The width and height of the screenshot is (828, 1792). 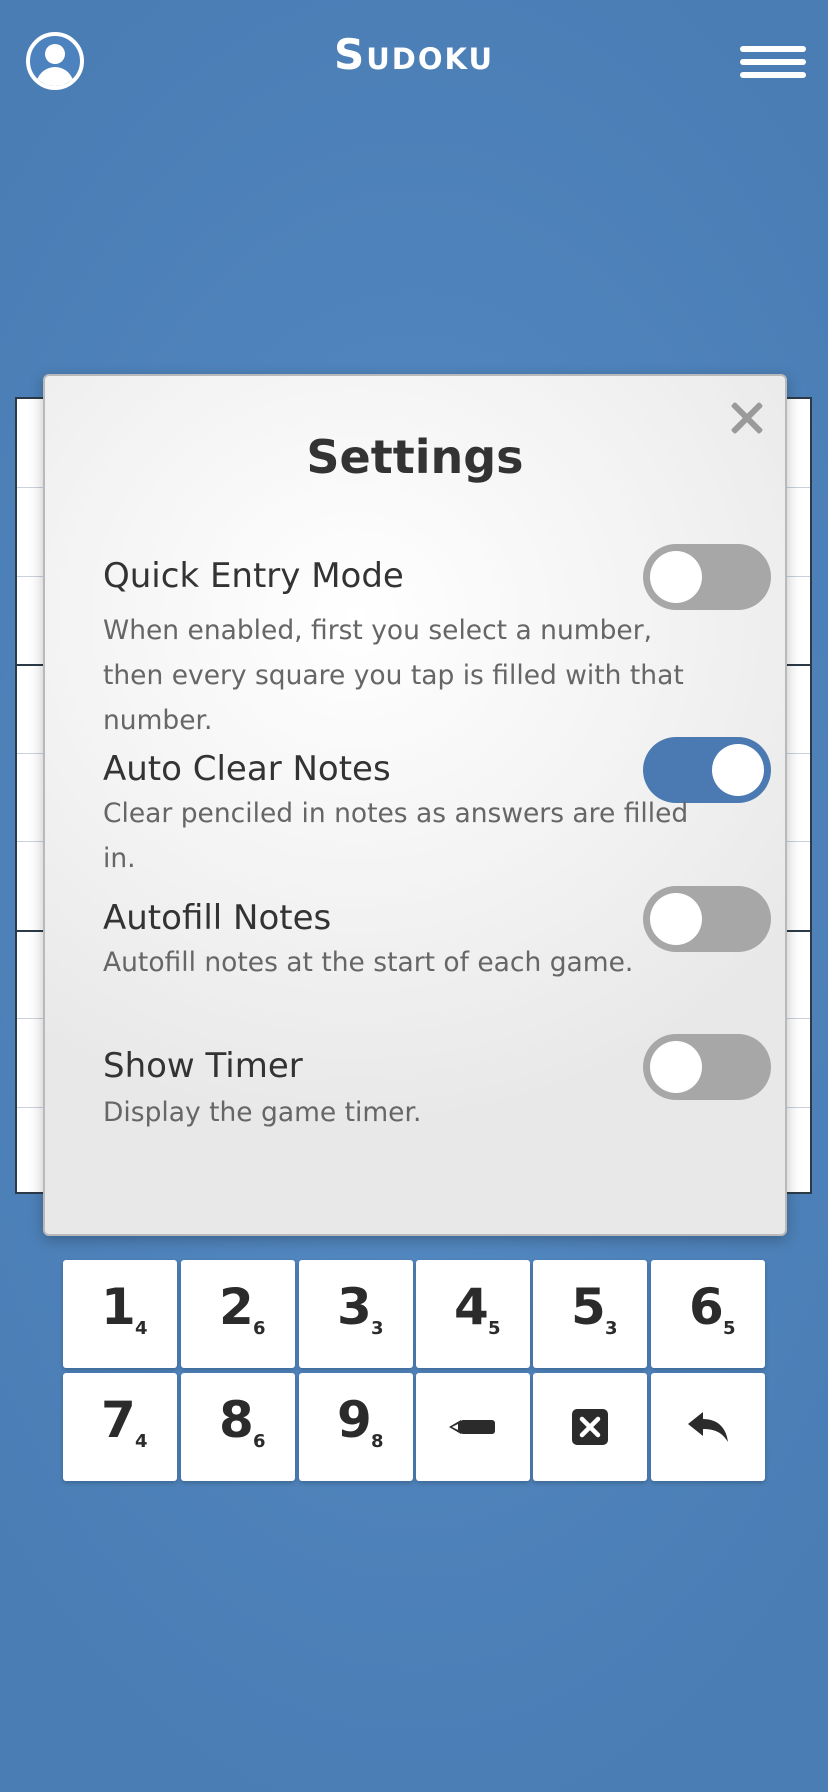 I want to click on number-key-8: 8 6, so click(x=238, y=1427).